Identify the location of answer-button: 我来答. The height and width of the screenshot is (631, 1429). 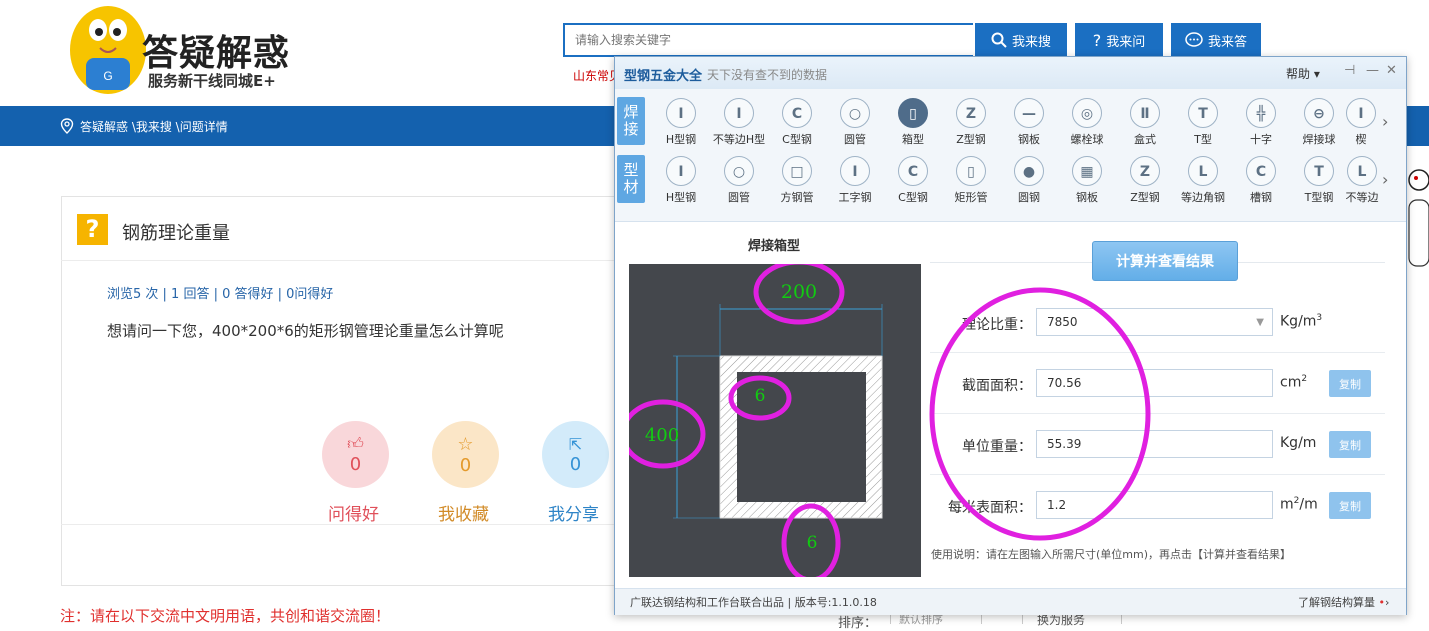
(1216, 40).